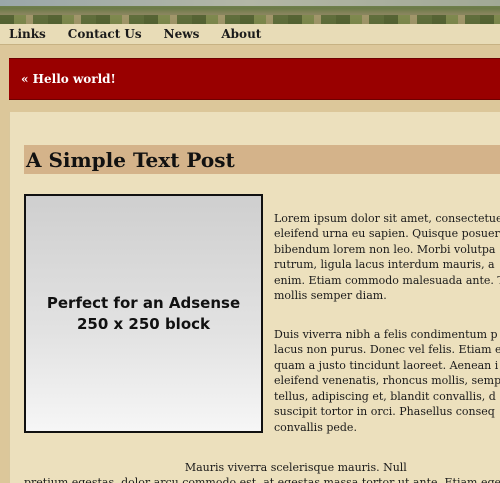 The height and width of the screenshot is (483, 500). Describe the element at coordinates (387, 233) in the screenshot. I see `paragraph-line: eleifend urna eu sapien. Quisque posuere` at that location.